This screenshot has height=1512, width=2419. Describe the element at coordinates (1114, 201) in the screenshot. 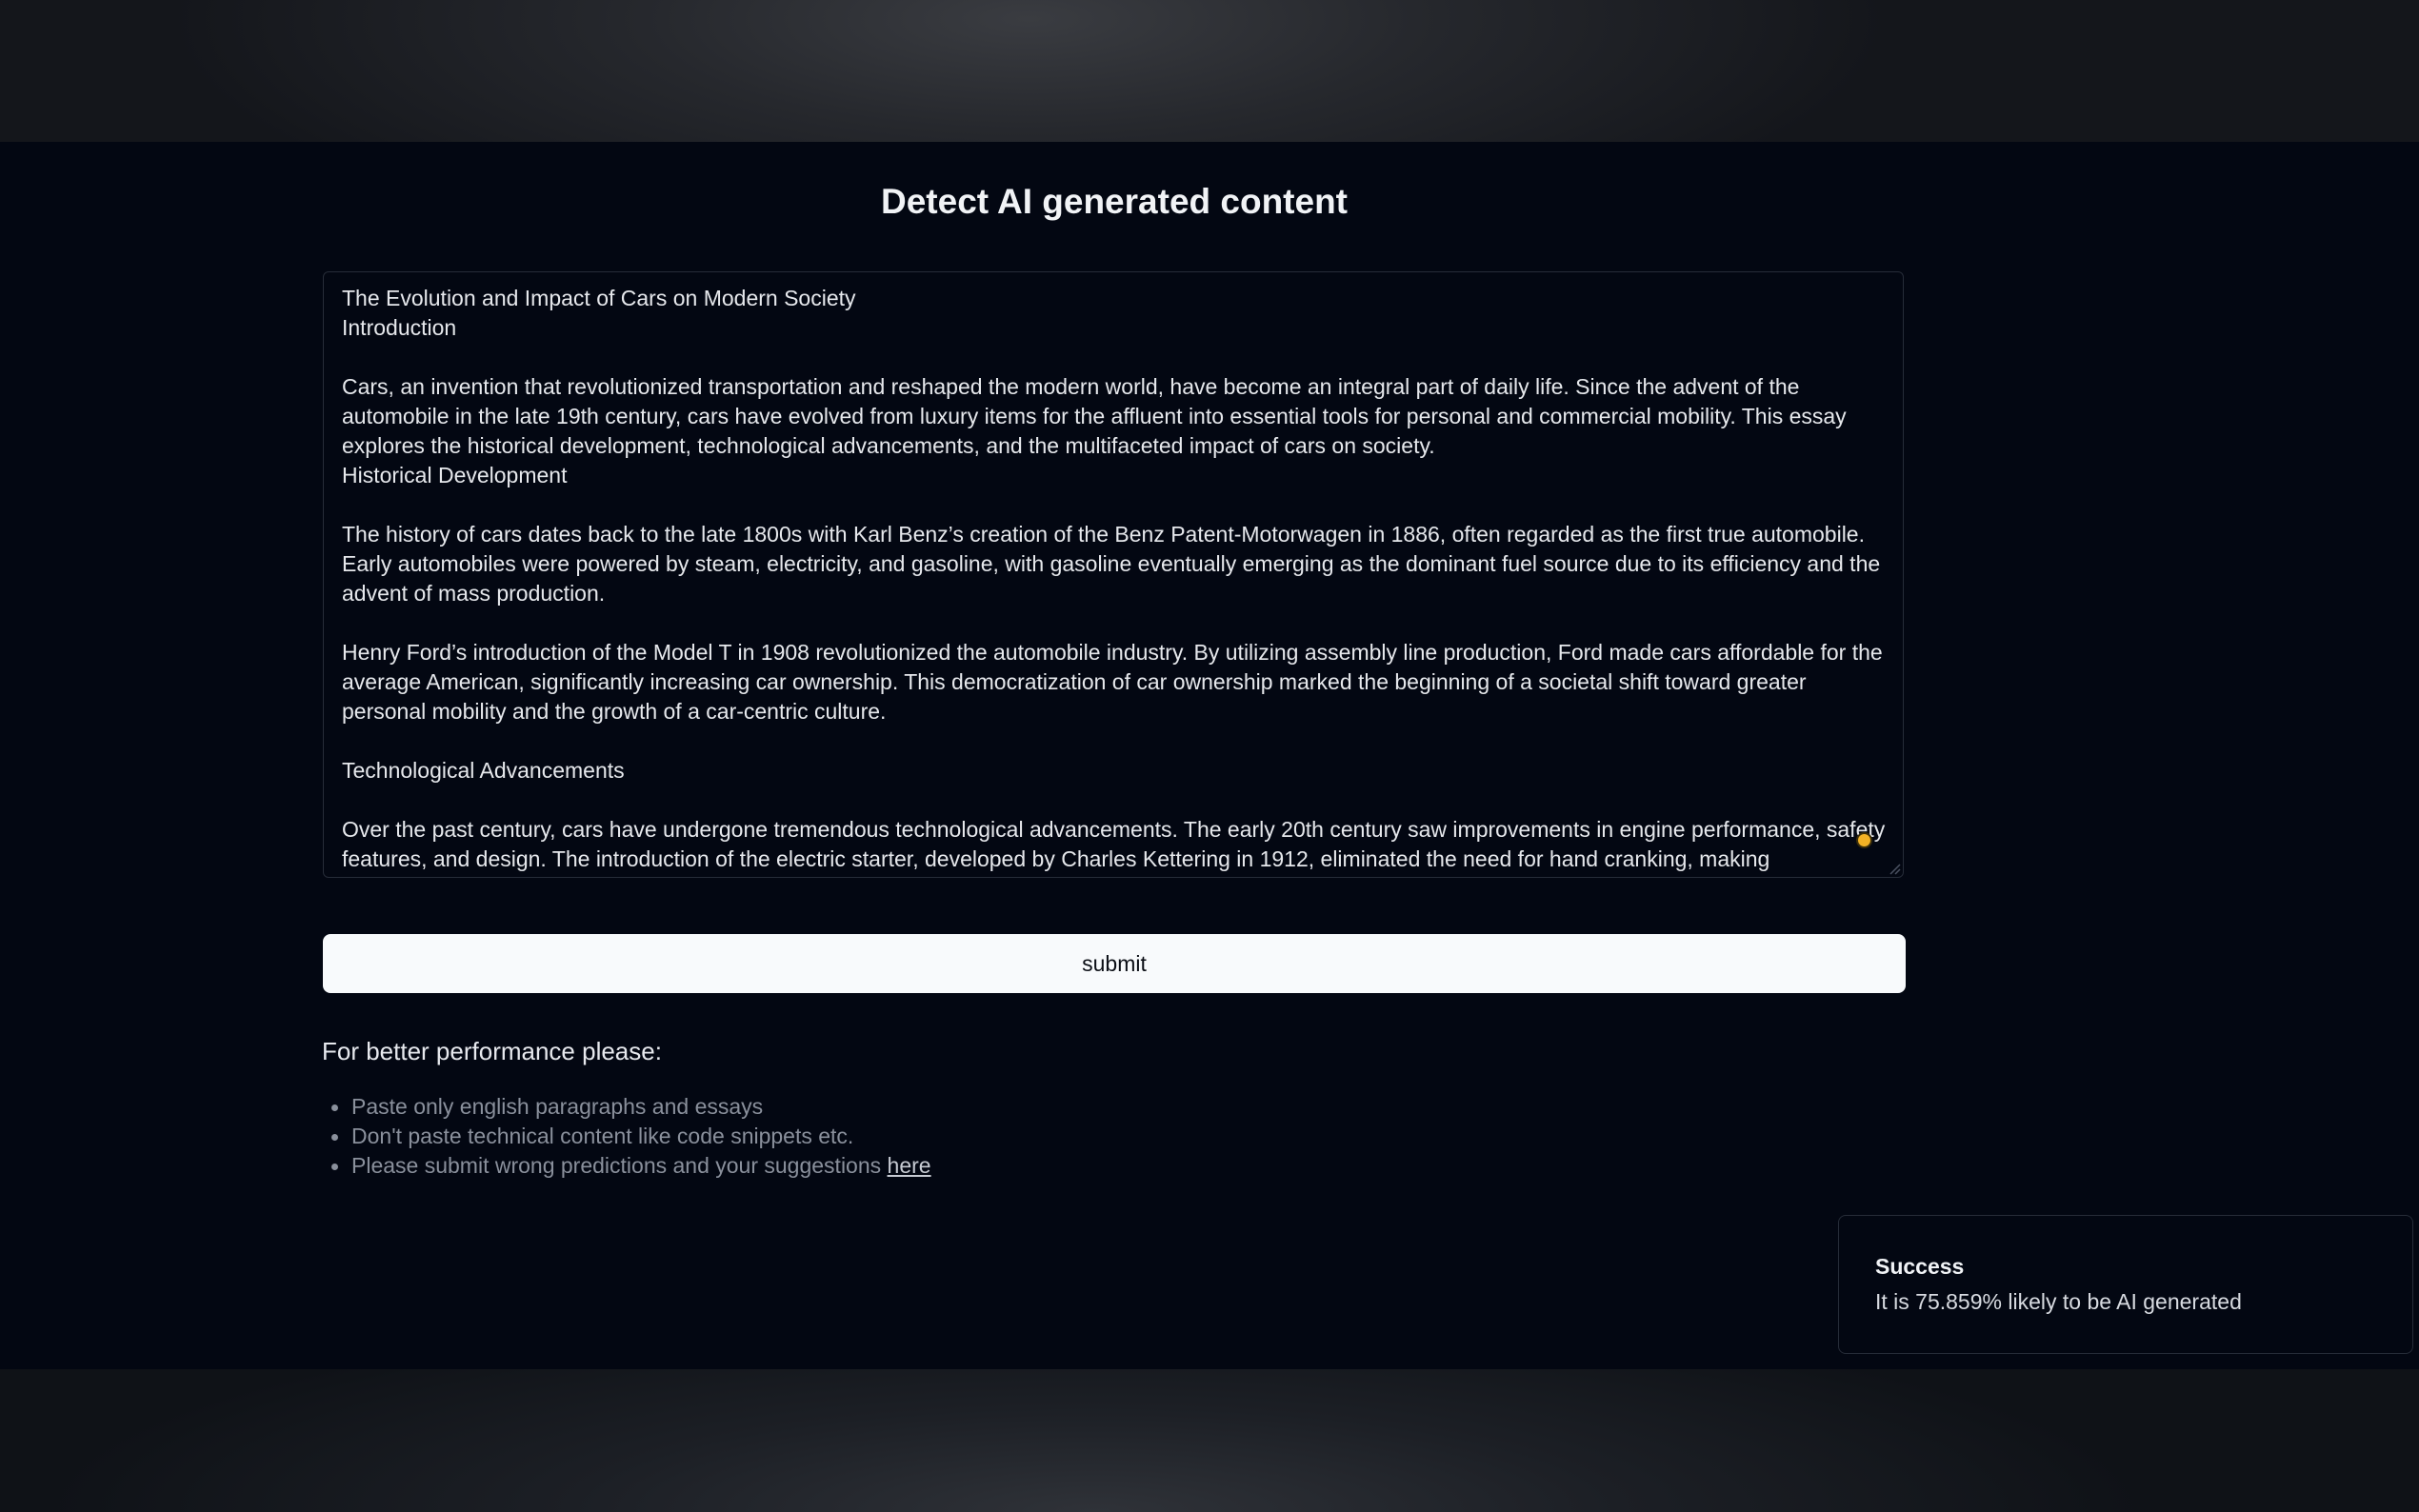

I see `page-title: Detect AI generated content` at that location.